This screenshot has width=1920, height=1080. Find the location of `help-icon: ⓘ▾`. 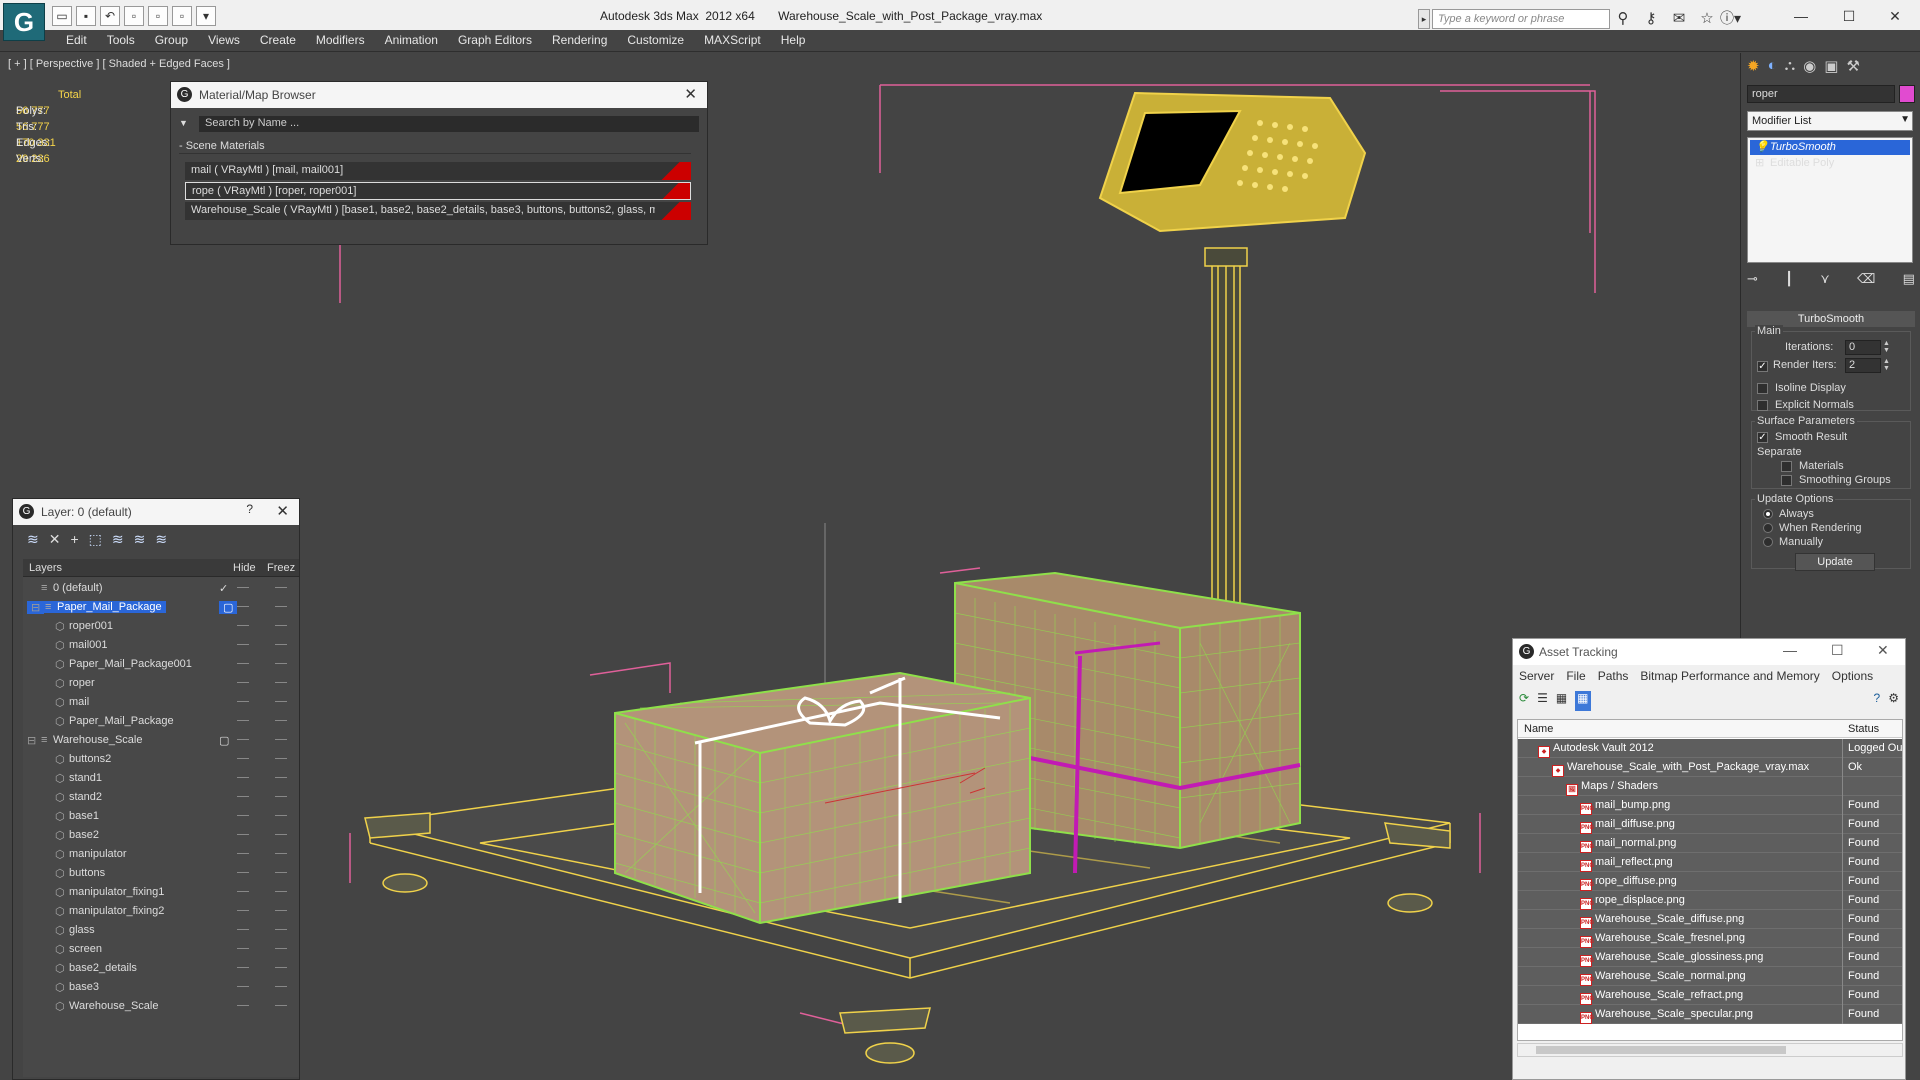

help-icon: ⓘ▾ is located at coordinates (1730, 18).